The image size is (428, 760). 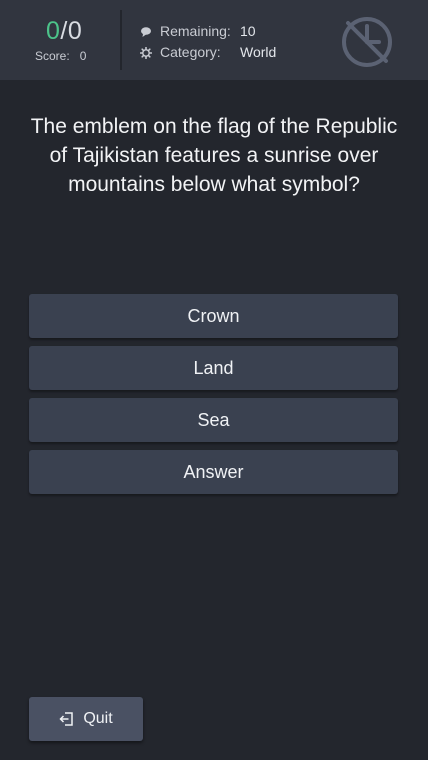 I want to click on remaining-row: Remaining: 10, so click(x=198, y=31).